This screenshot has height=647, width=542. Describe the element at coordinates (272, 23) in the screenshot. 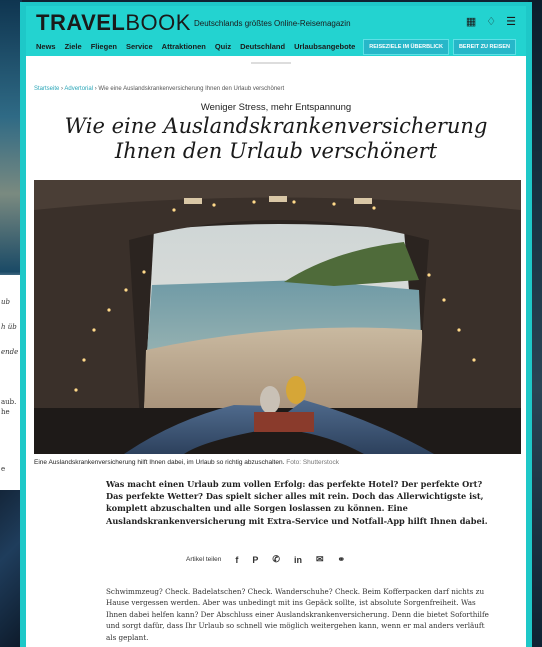

I see `site-tagline: Deutschlands größtes Online-Reisemagazin` at that location.